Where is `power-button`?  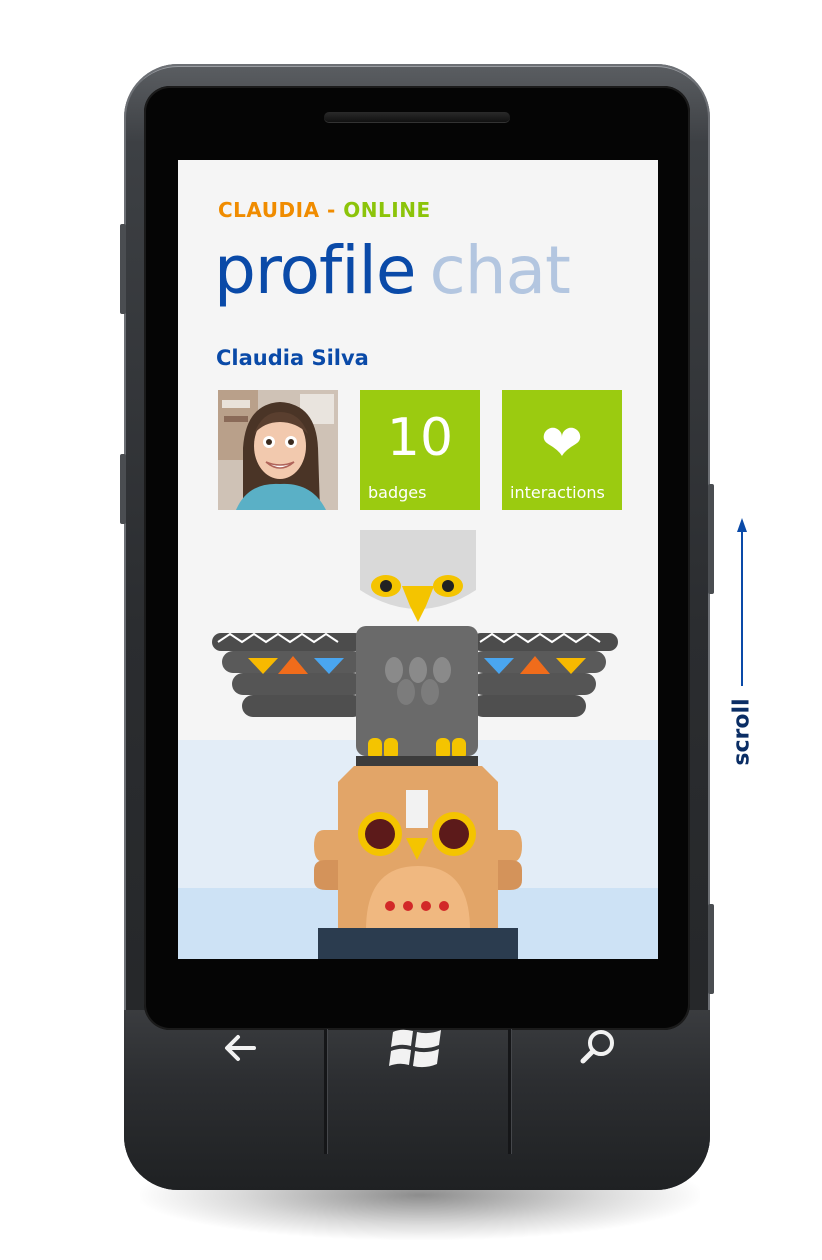 power-button is located at coordinates (711, 539).